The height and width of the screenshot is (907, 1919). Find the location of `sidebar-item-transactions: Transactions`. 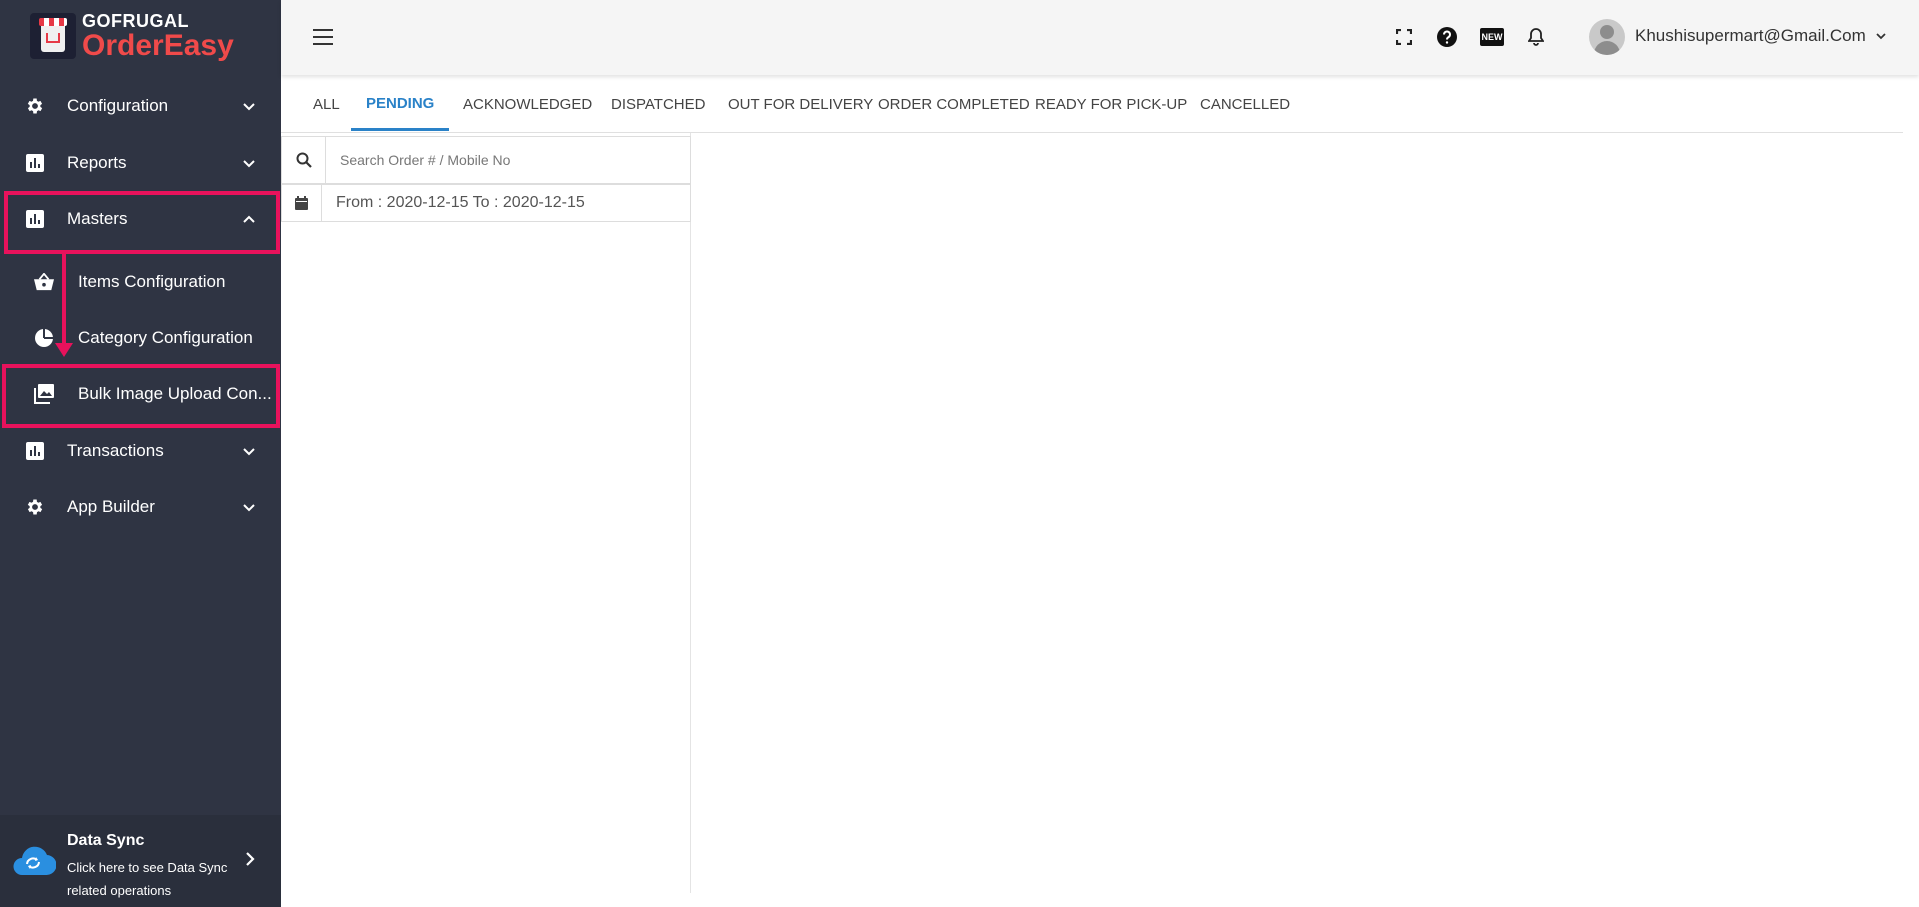

sidebar-item-transactions: Transactions is located at coordinates (140, 451).